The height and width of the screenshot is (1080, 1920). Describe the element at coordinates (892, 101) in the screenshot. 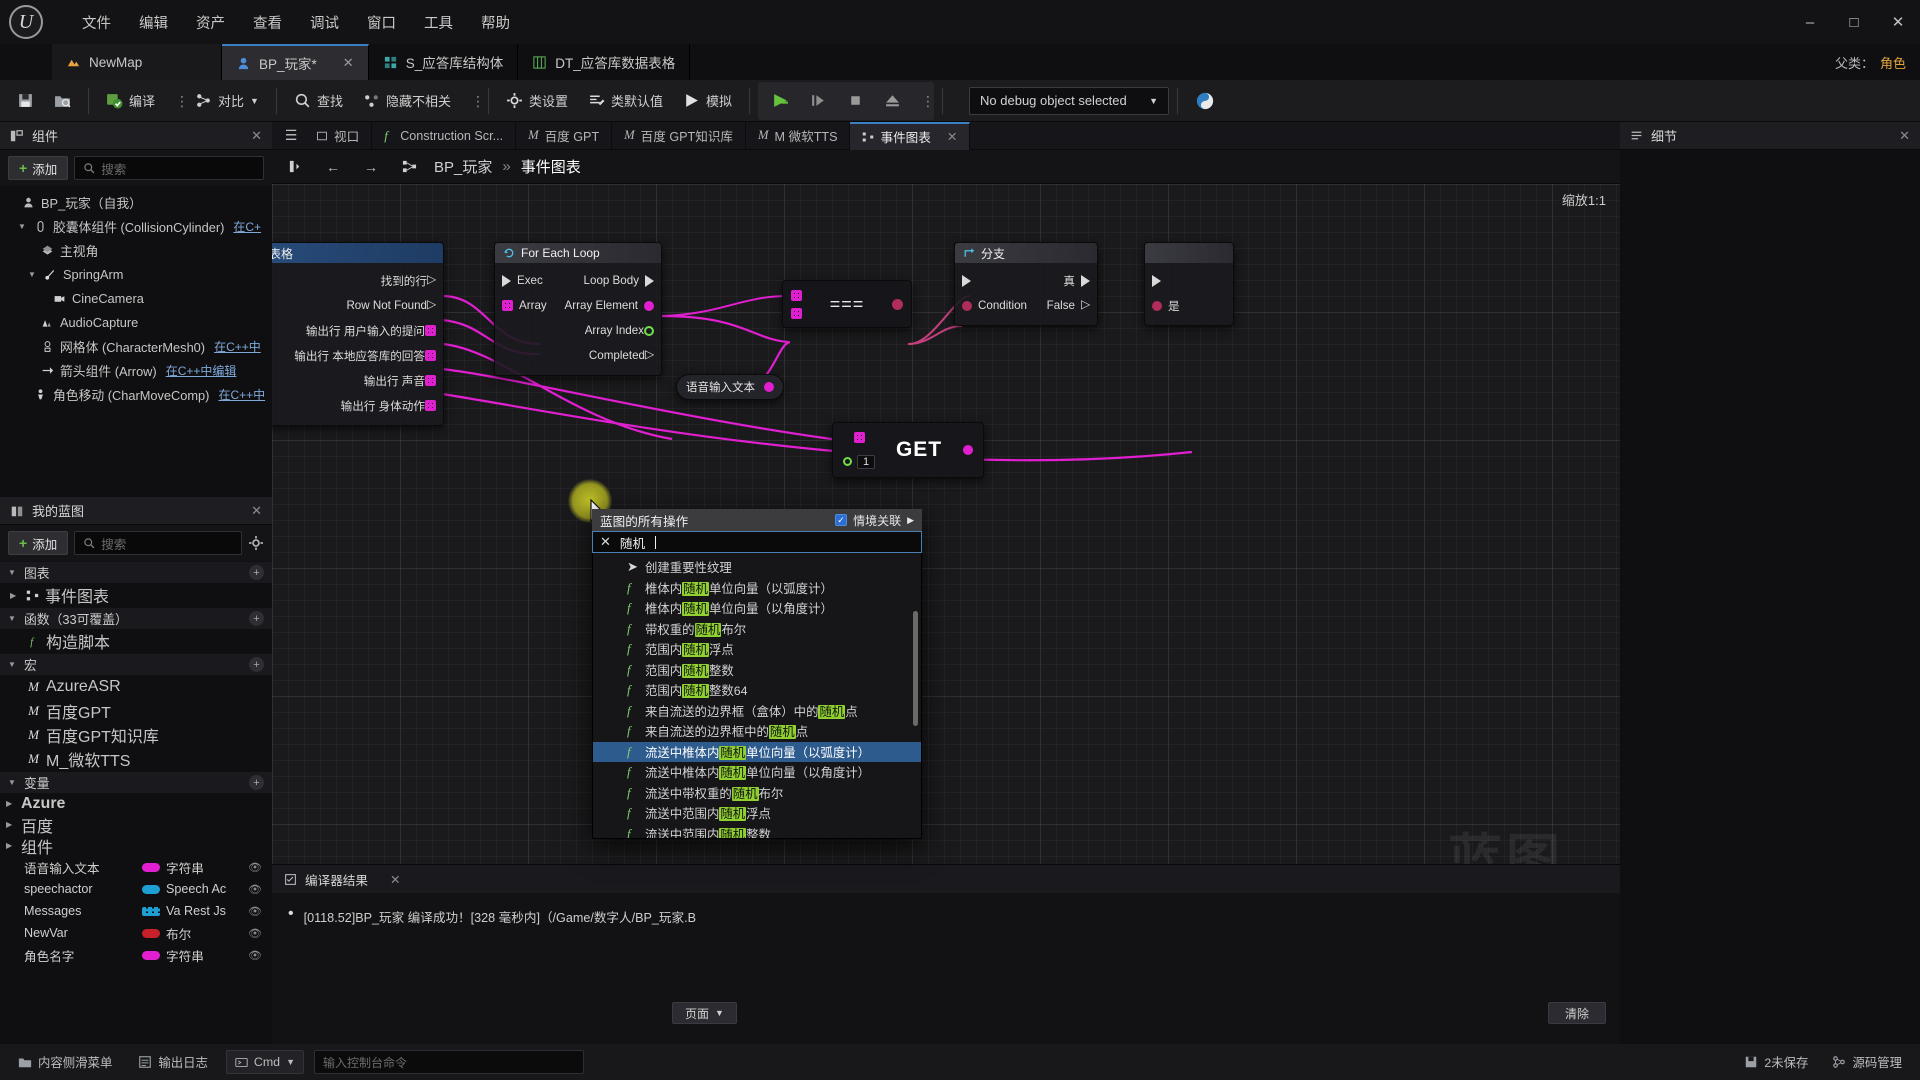

I see `eject-button` at that location.